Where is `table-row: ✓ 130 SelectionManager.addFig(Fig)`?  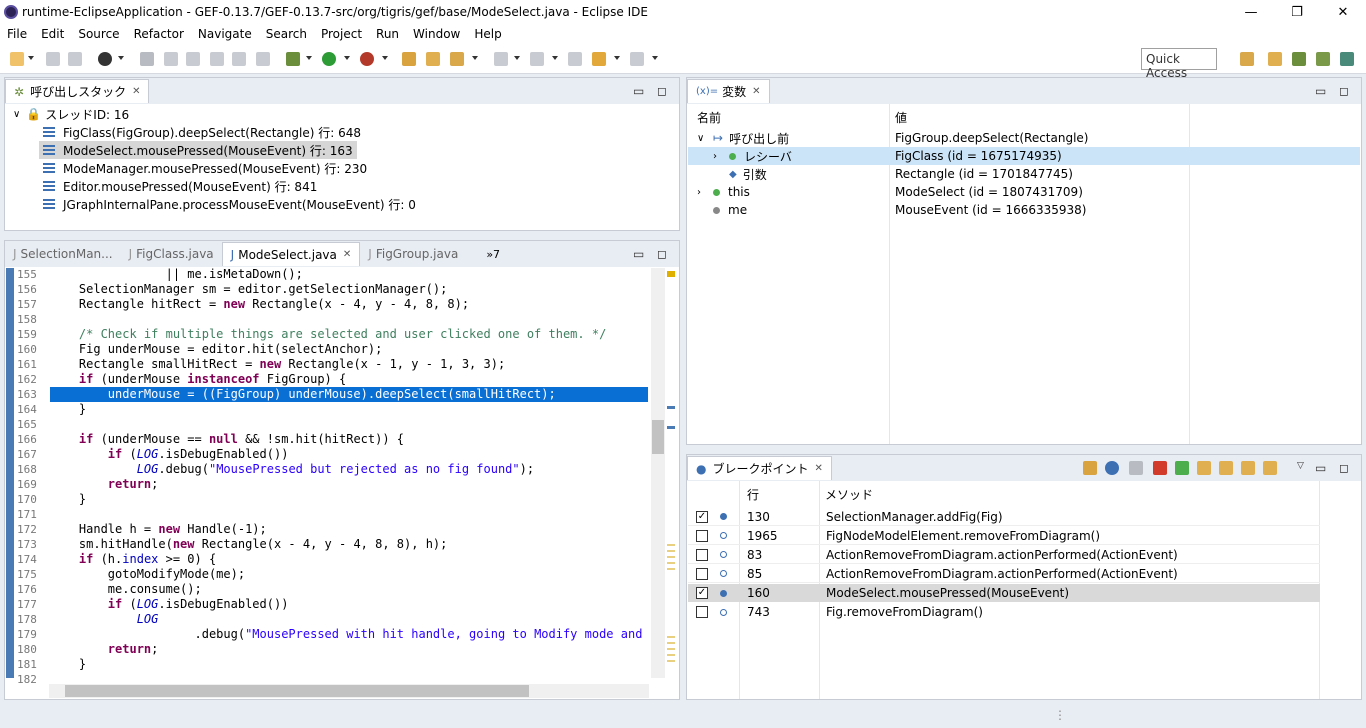
table-row: ✓ 130 SelectionManager.addFig(Fig) is located at coordinates (1004, 517).